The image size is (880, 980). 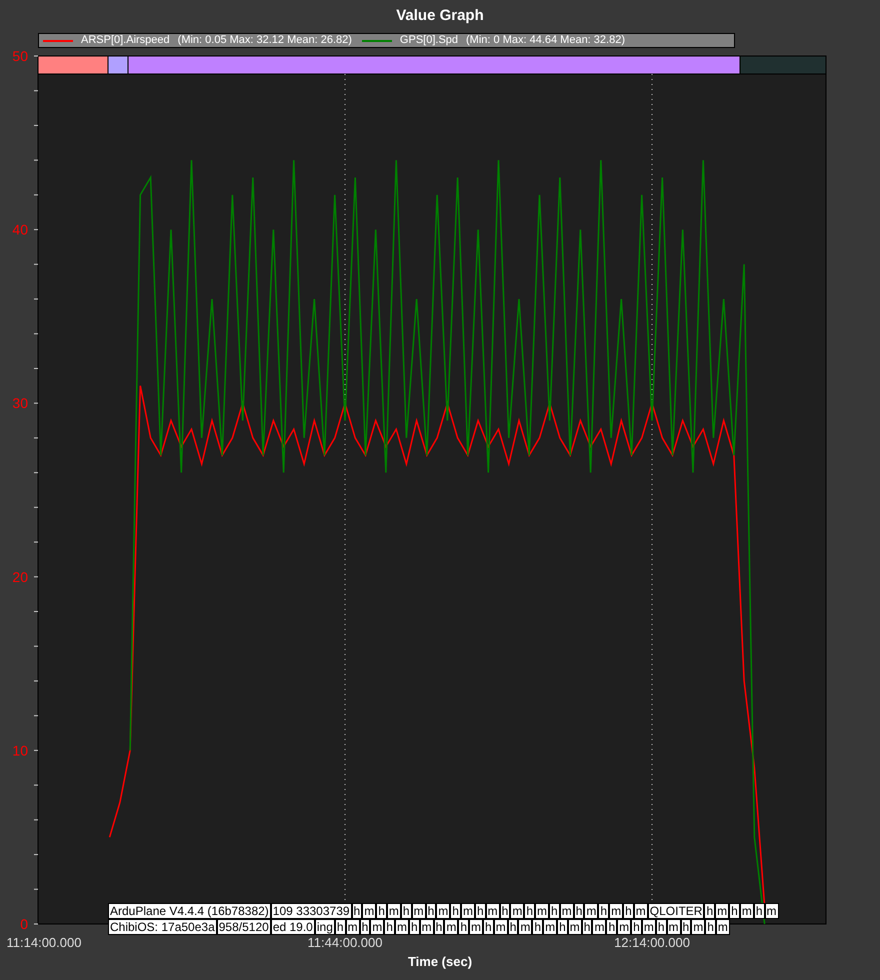 I want to click on x-axis-label: 12:14:00.000, so click(x=652, y=942).